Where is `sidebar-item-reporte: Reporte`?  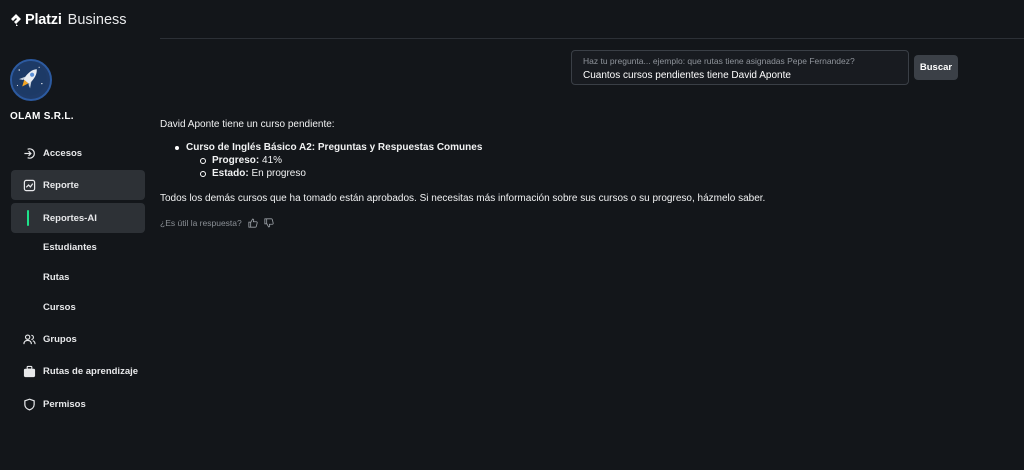 sidebar-item-reporte: Reporte is located at coordinates (78, 185).